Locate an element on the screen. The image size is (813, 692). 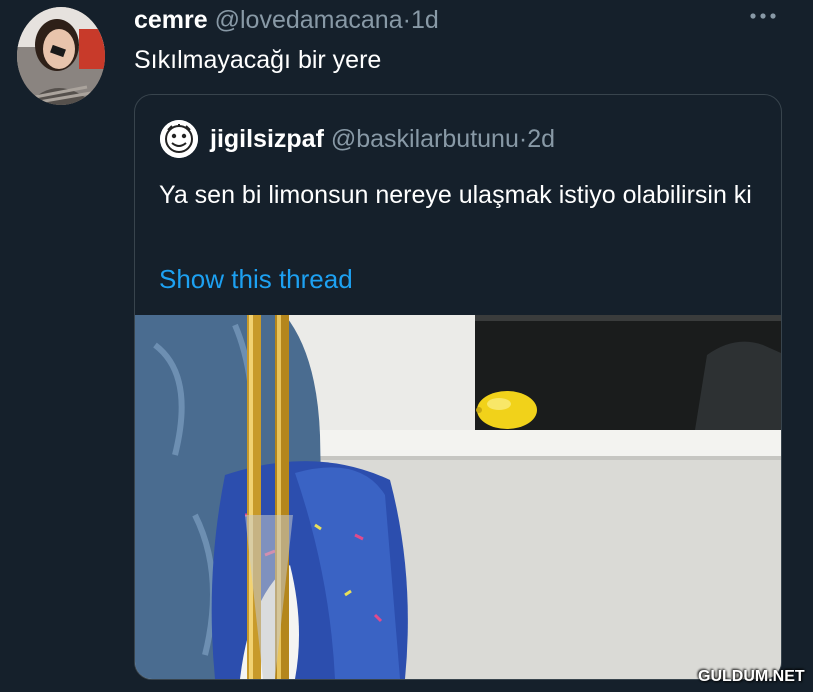
quoted-tweet-header: jigilsizpaf @baskilarbutunu·2d is located at coordinates (382, 139).